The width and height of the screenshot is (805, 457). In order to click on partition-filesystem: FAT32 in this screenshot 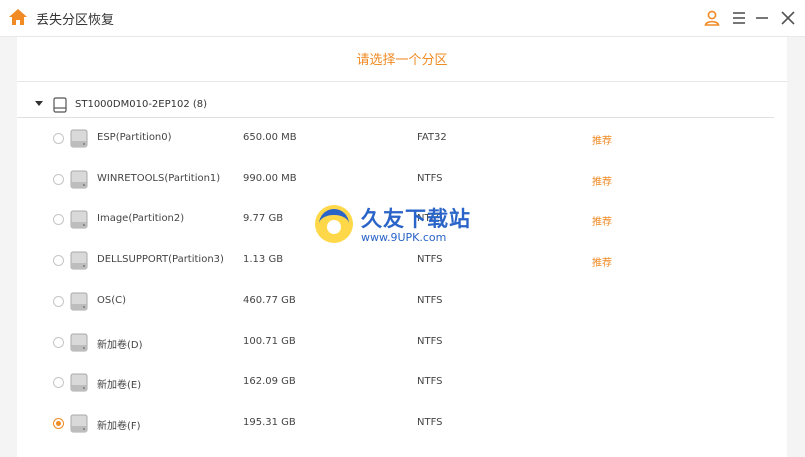, I will do `click(432, 137)`.